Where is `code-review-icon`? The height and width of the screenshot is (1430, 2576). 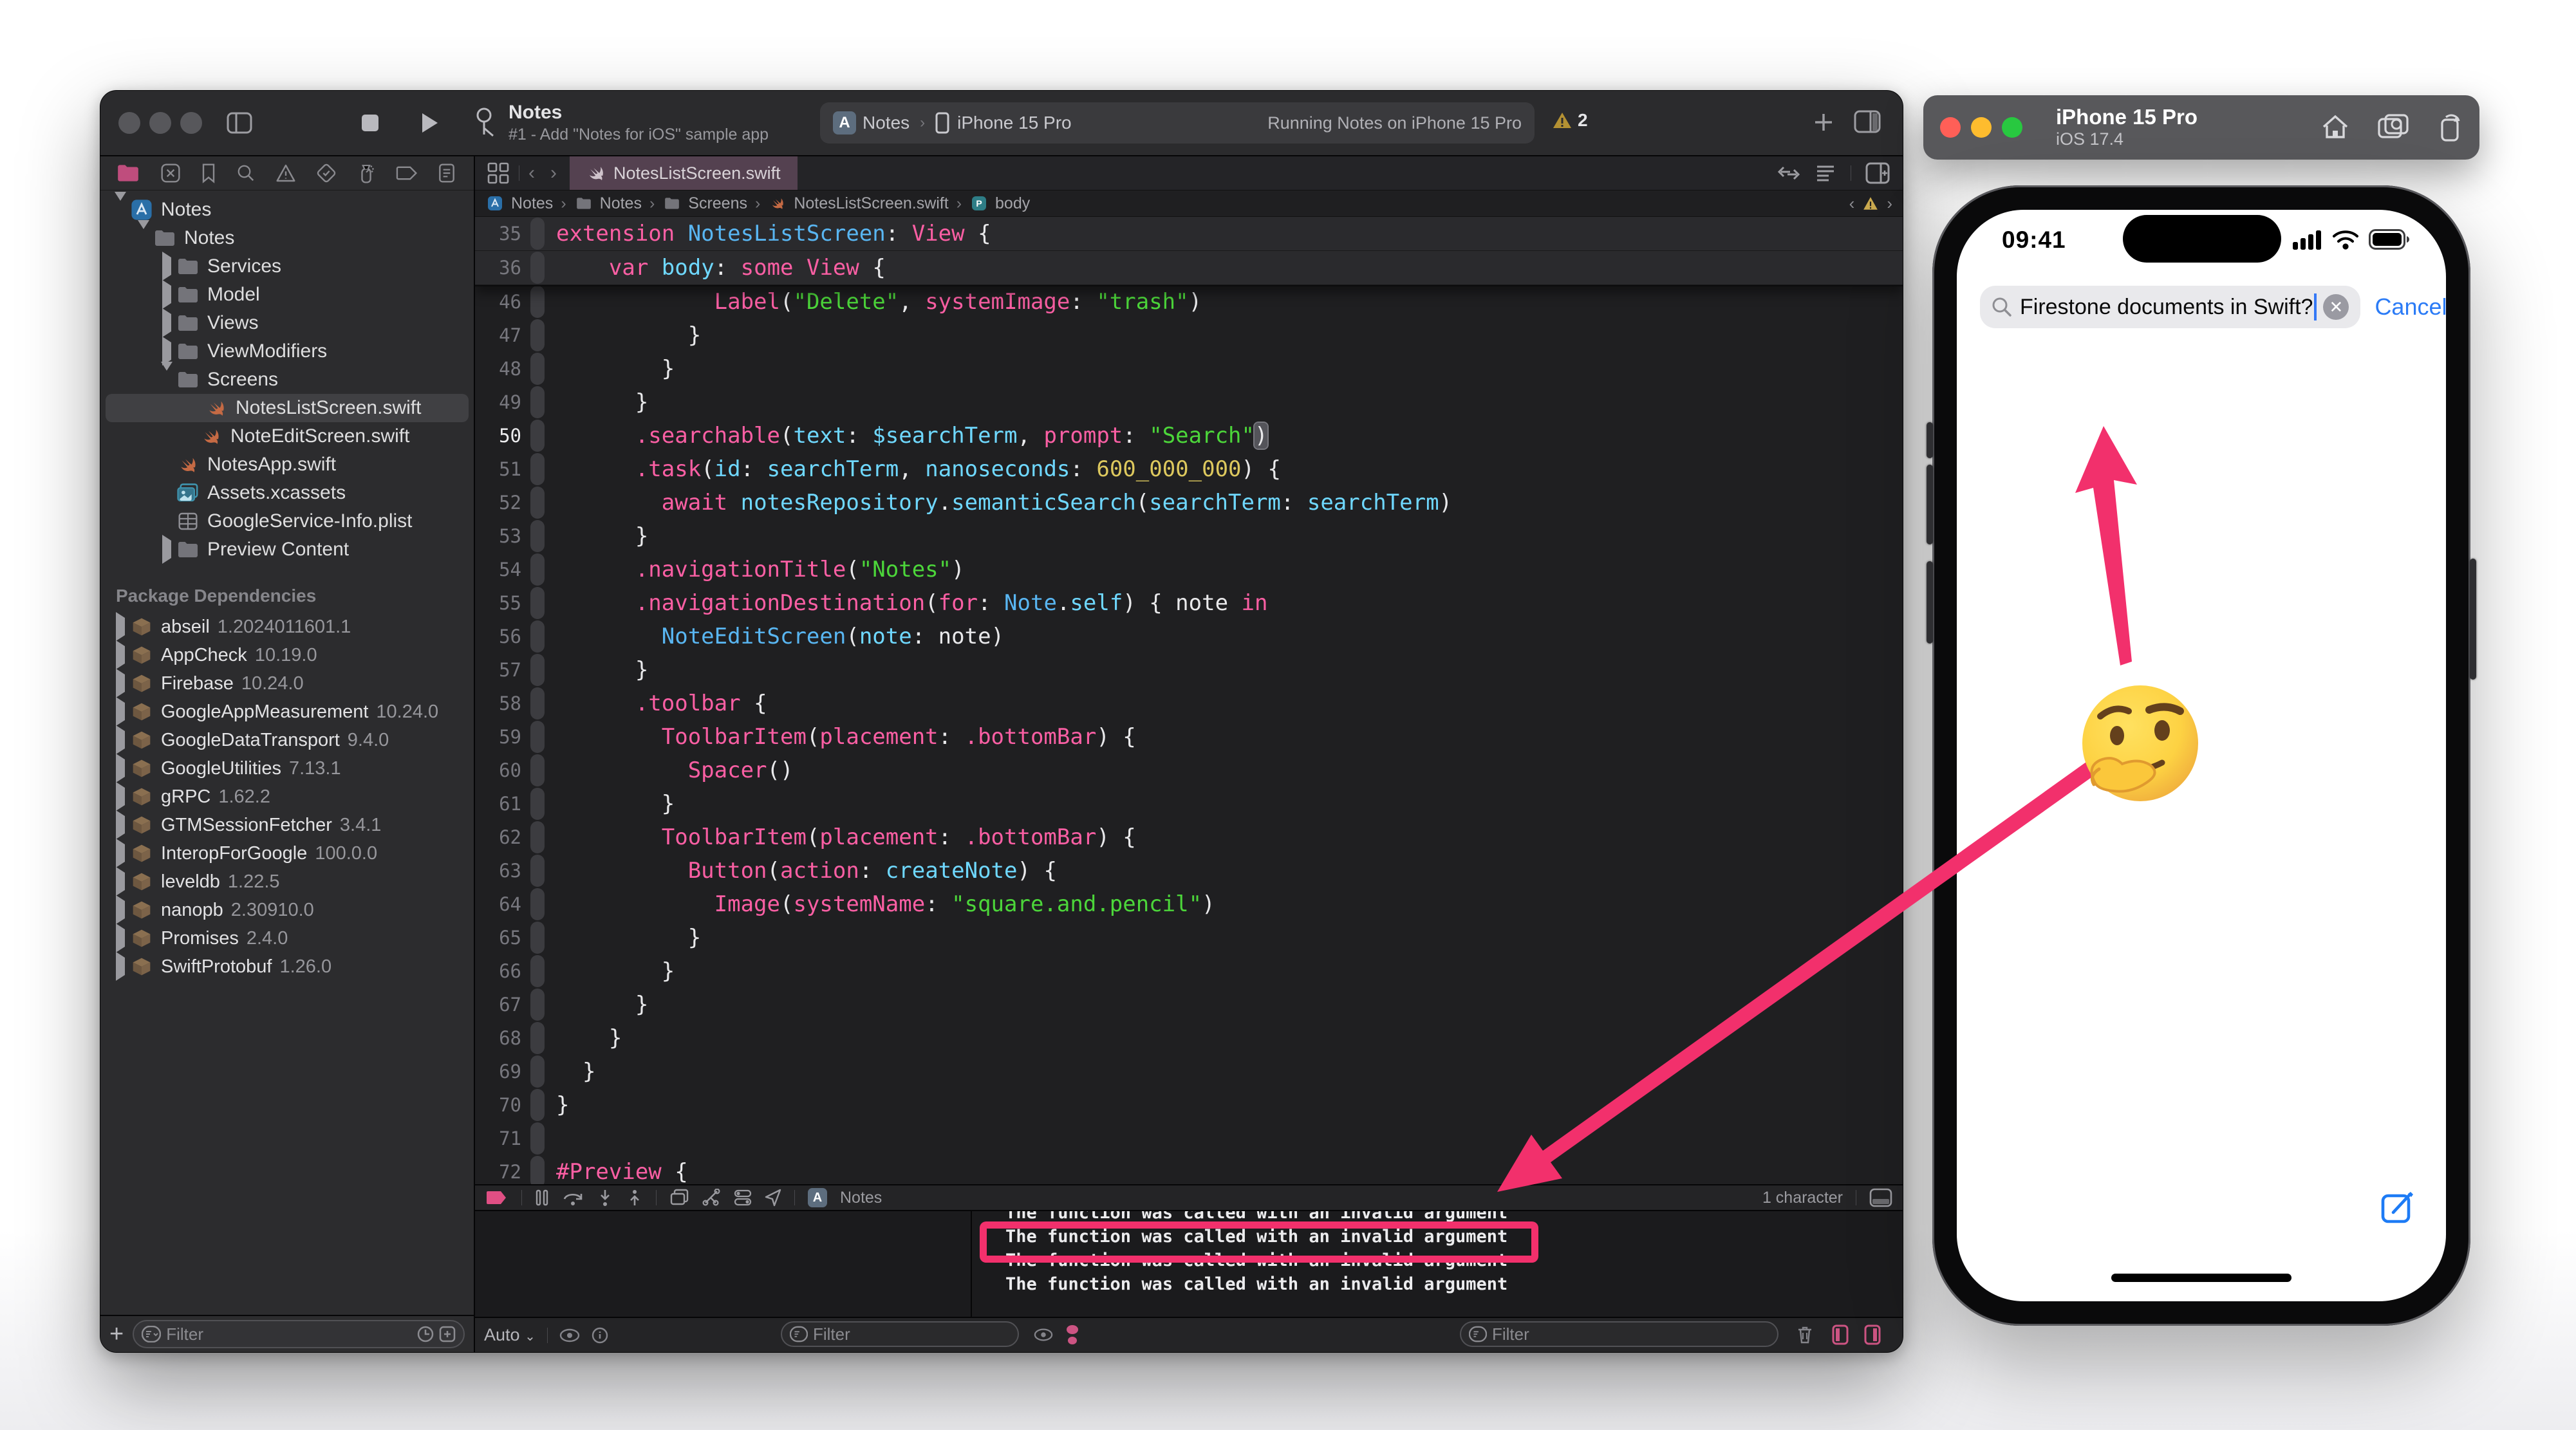 code-review-icon is located at coordinates (1788, 173).